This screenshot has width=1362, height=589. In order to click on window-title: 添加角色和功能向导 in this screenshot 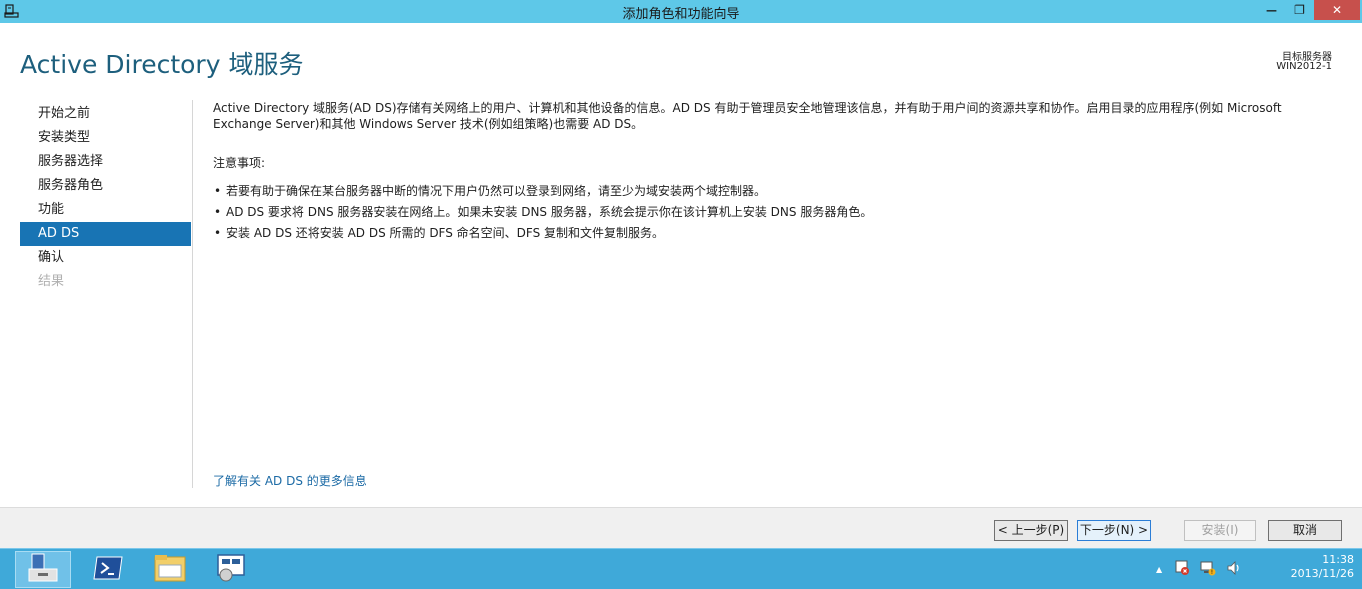, I will do `click(681, 14)`.